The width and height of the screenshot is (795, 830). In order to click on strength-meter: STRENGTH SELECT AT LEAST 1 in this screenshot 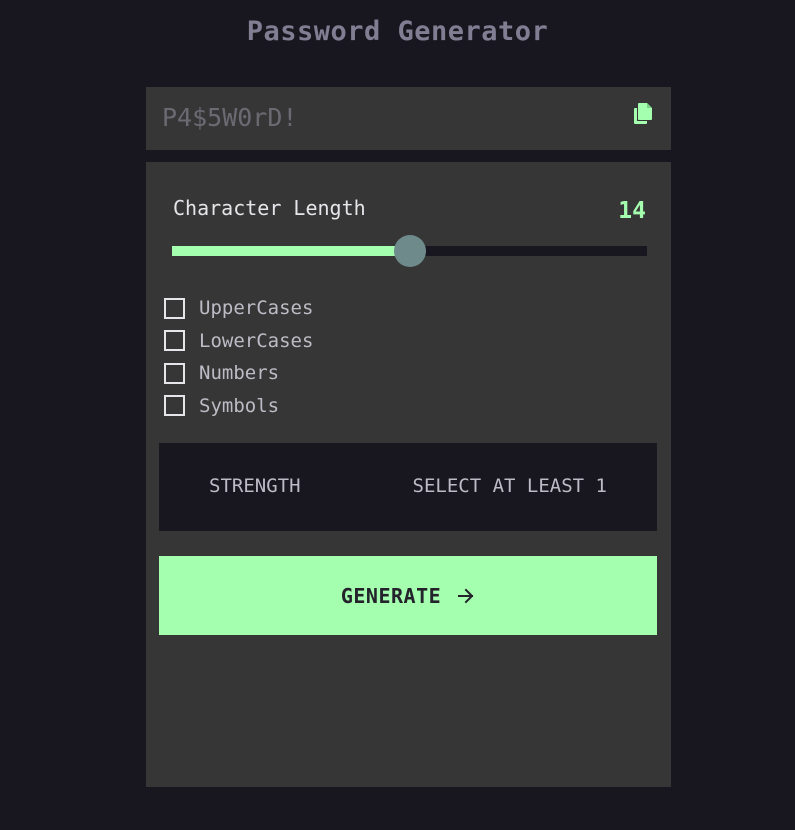, I will do `click(408, 487)`.